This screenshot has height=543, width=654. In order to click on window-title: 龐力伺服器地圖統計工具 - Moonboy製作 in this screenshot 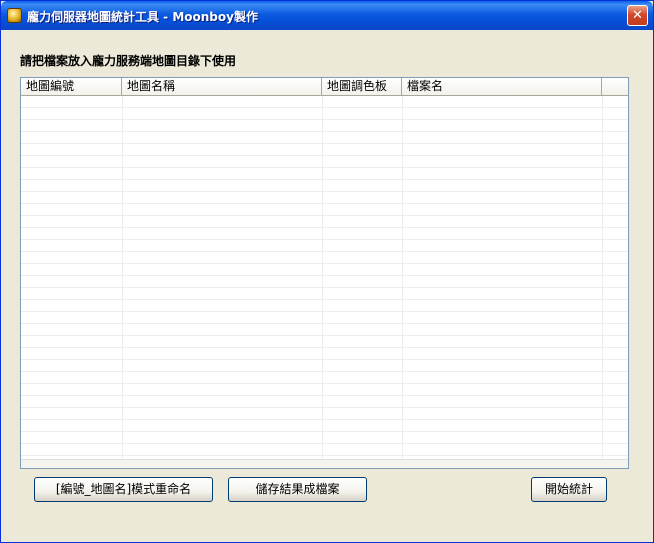, I will do `click(142, 17)`.